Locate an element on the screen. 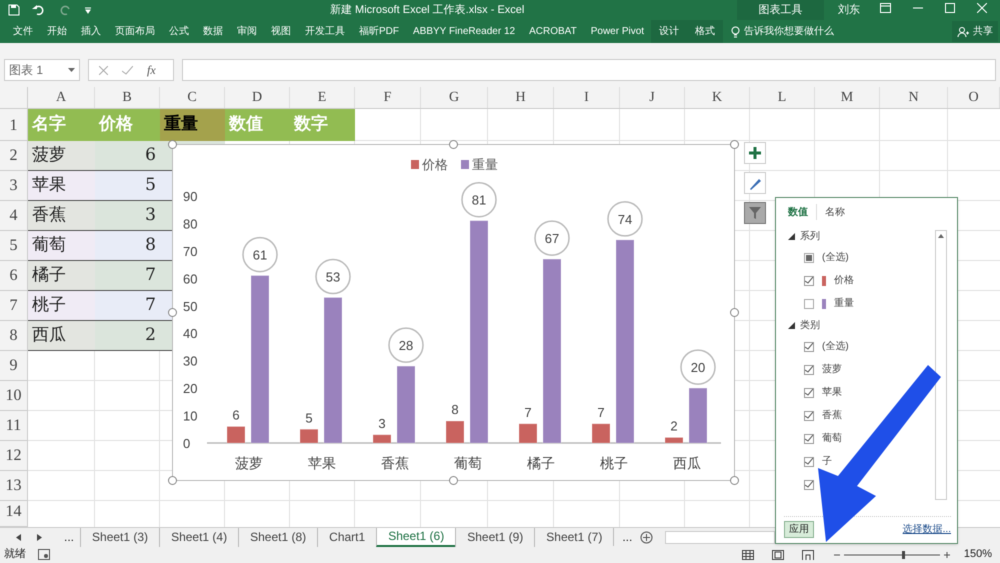 The image size is (1000, 563). column-header: H is located at coordinates (521, 97).